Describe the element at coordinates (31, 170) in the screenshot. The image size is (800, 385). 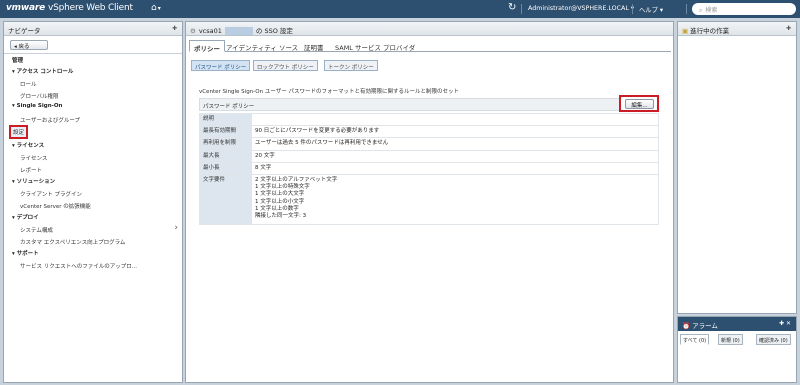
I see `nav-item-reports: レポート` at that location.